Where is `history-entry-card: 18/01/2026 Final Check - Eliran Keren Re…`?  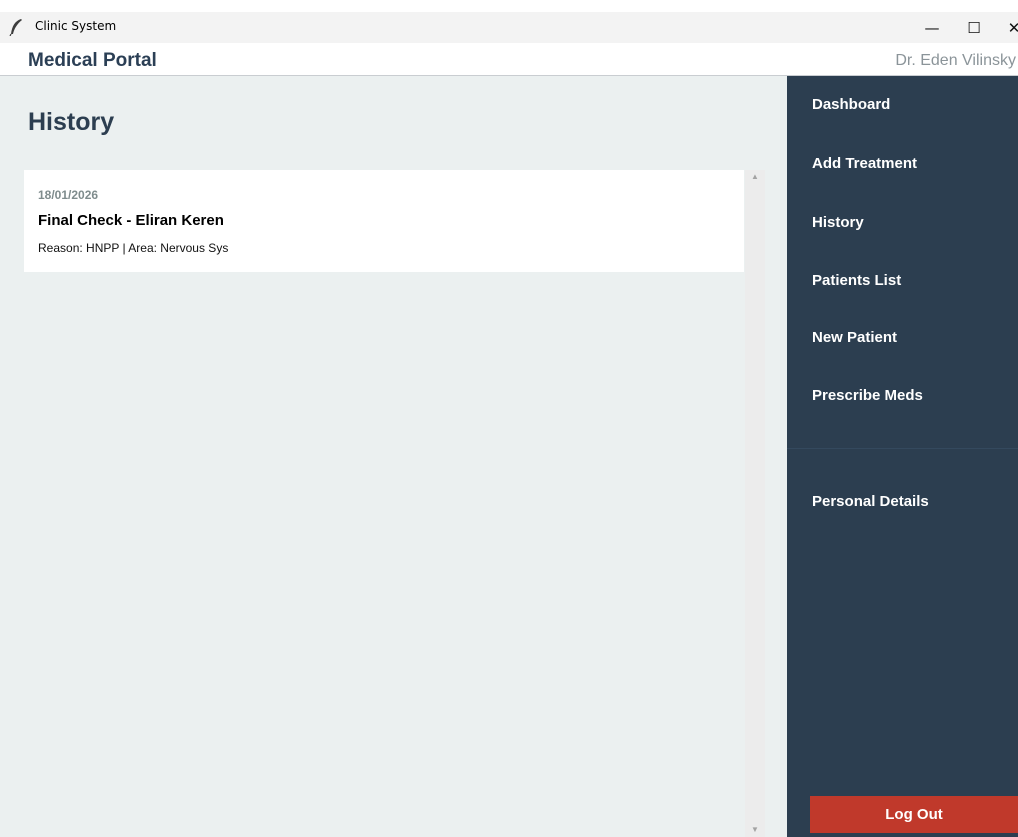 history-entry-card: 18/01/2026 Final Check - Eliran Keren Re… is located at coordinates (384, 221).